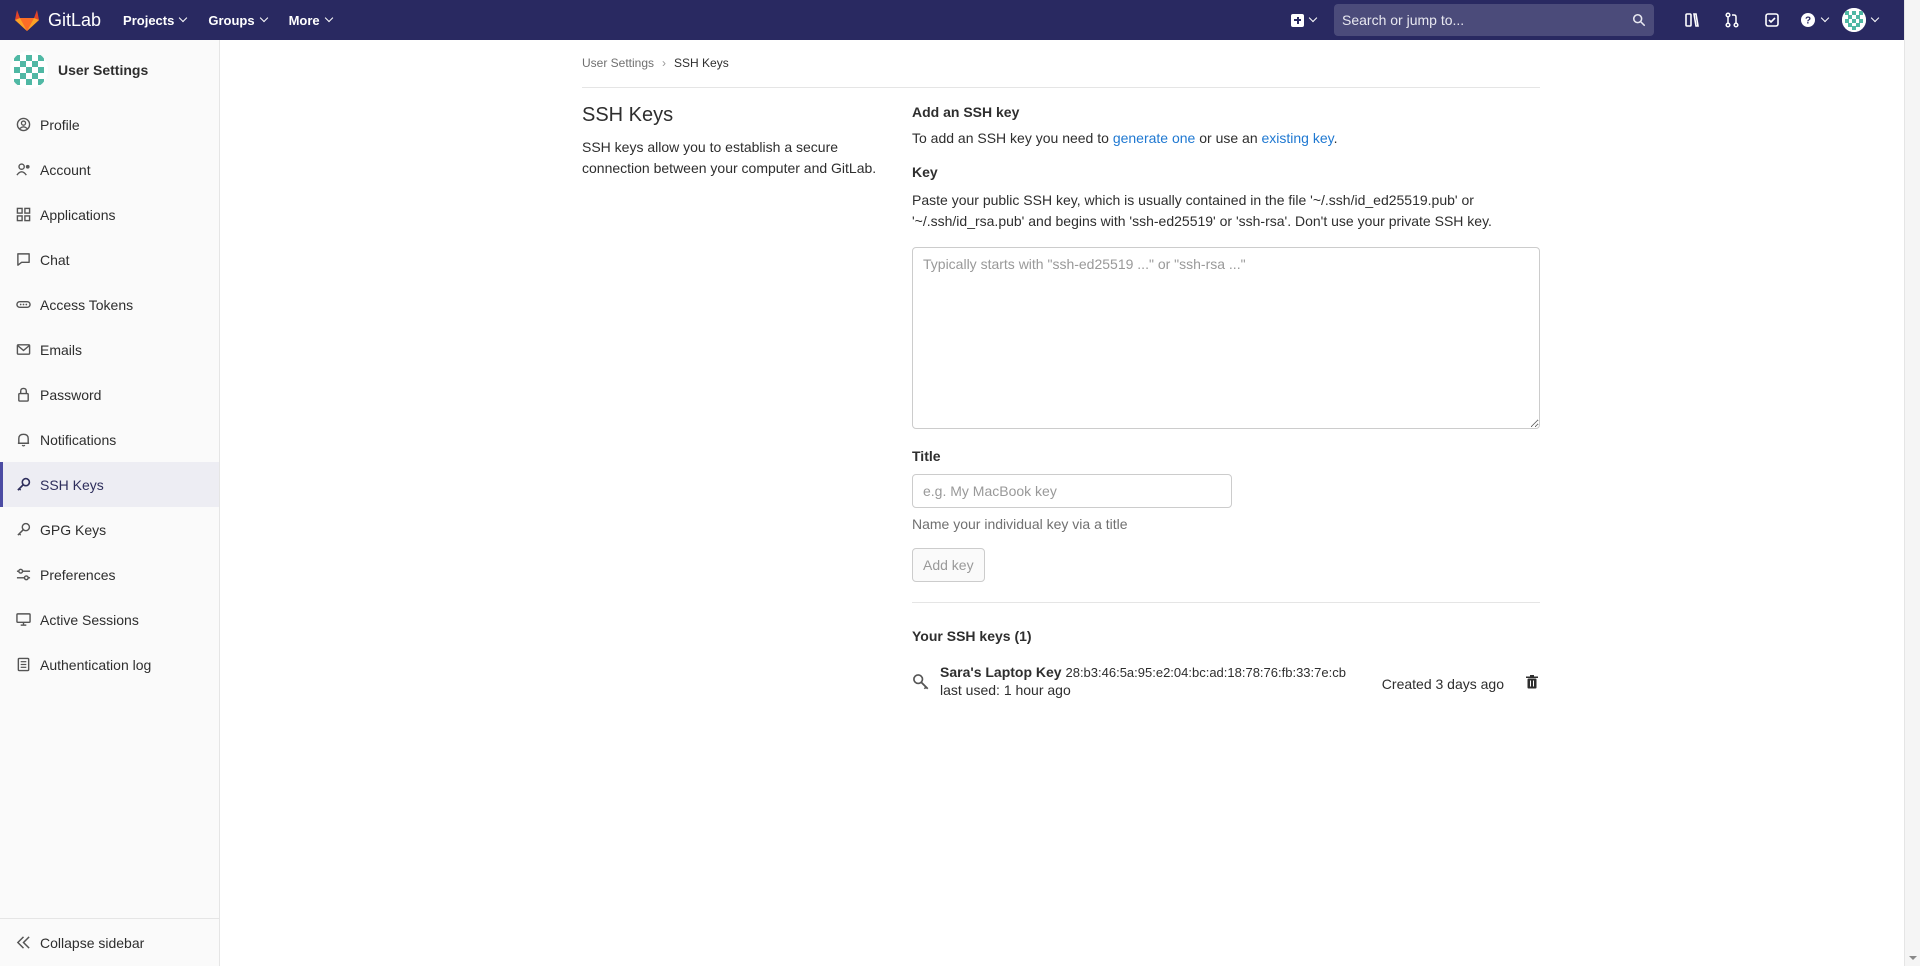 The image size is (1920, 966). I want to click on sidebar-item-preferences: Preferences, so click(109, 574).